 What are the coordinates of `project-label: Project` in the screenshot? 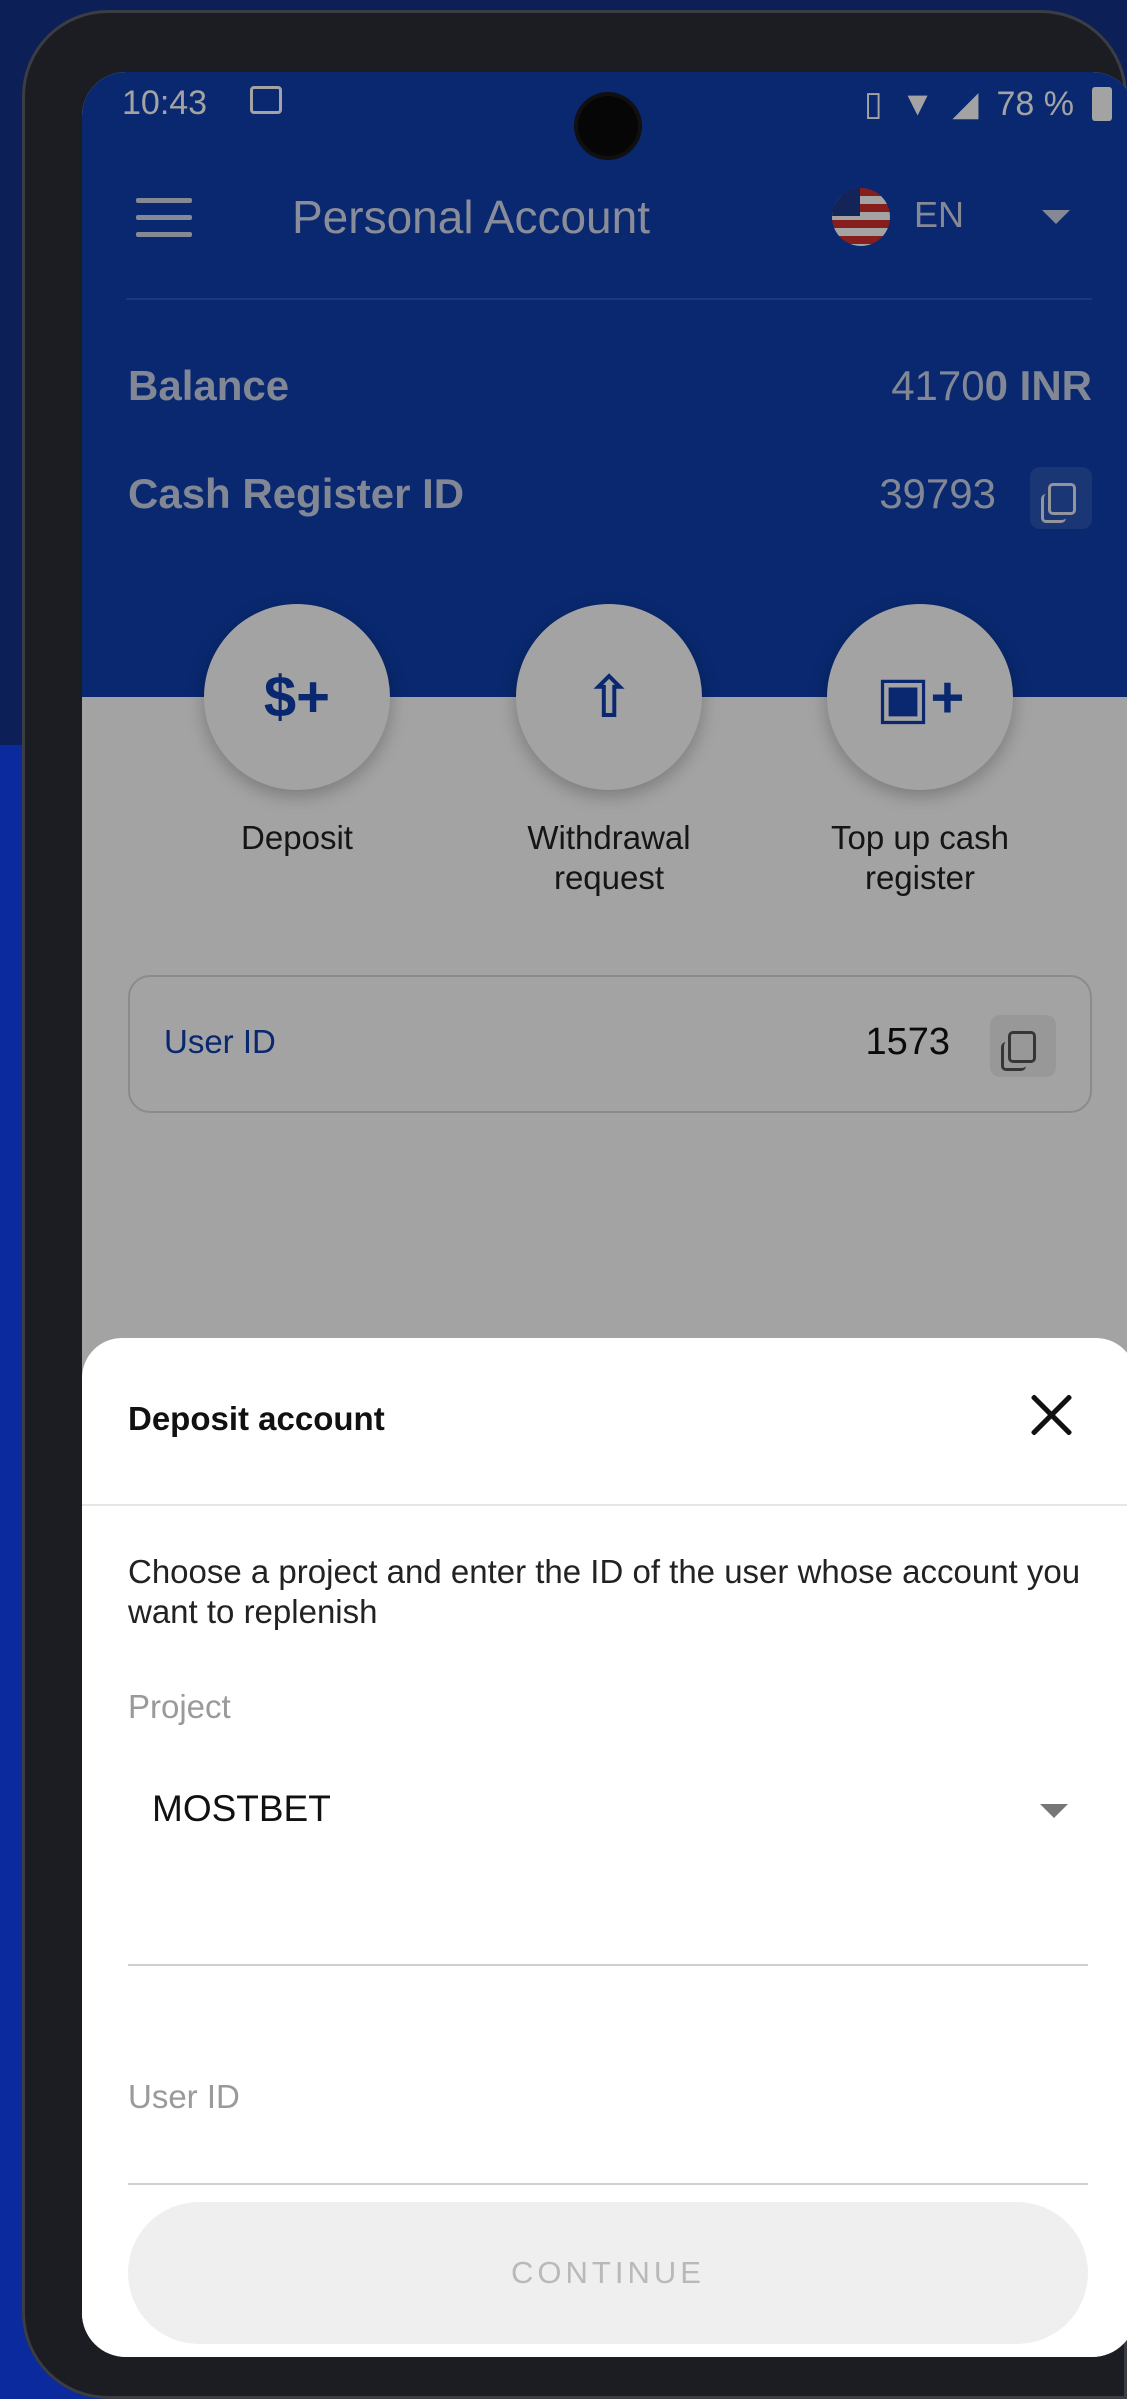 It's located at (179, 1706).